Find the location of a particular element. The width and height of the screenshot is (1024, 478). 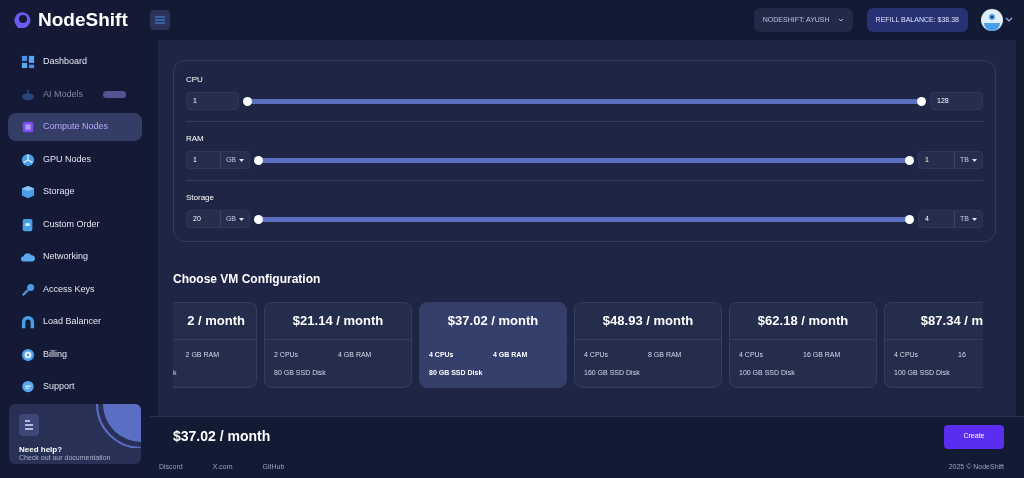

price-text: $48.93 / month is located at coordinates (648, 321).